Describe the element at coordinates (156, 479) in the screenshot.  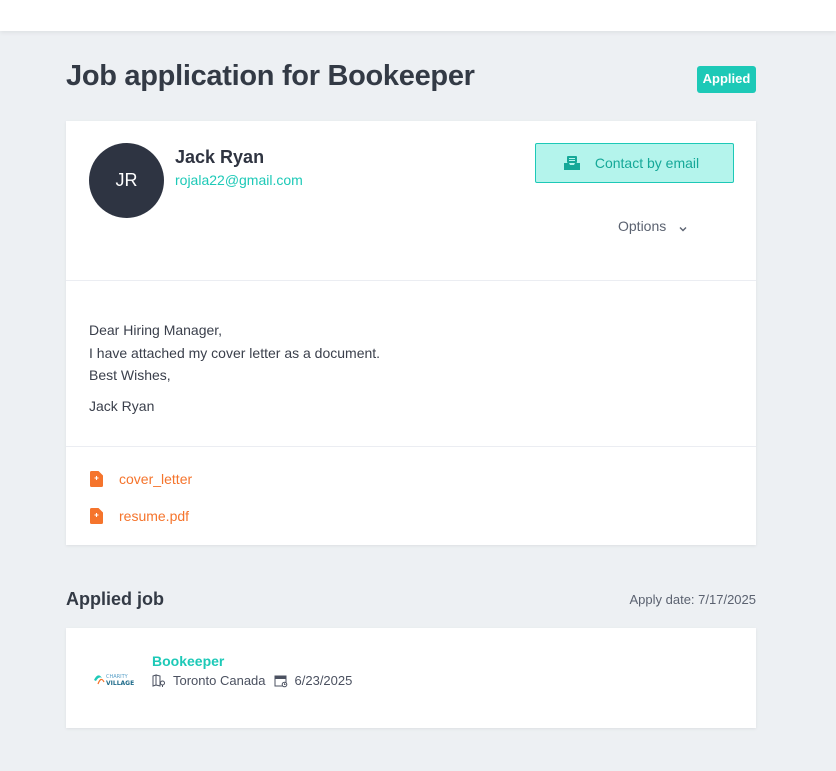
I see `attachment-name: cover_letter` at that location.